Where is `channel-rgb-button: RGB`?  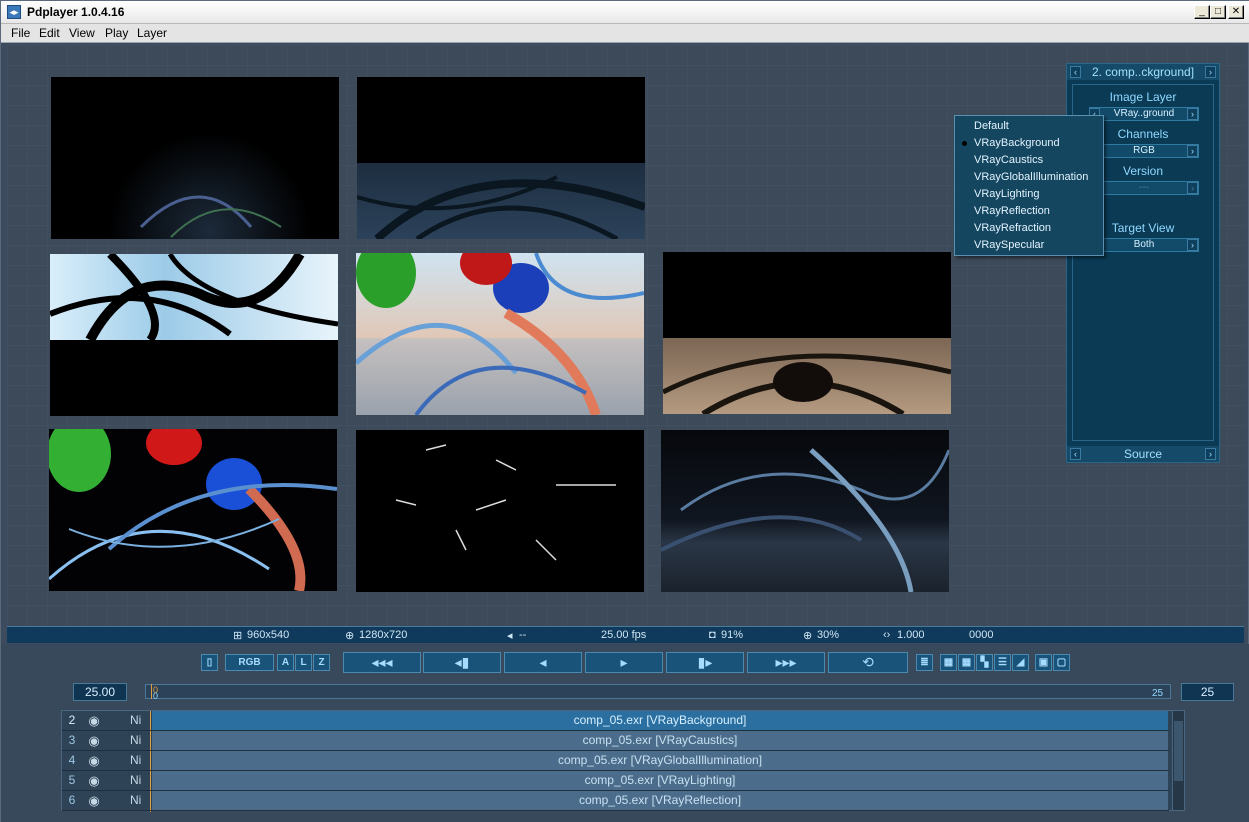
channel-rgb-button: RGB is located at coordinates (249, 662).